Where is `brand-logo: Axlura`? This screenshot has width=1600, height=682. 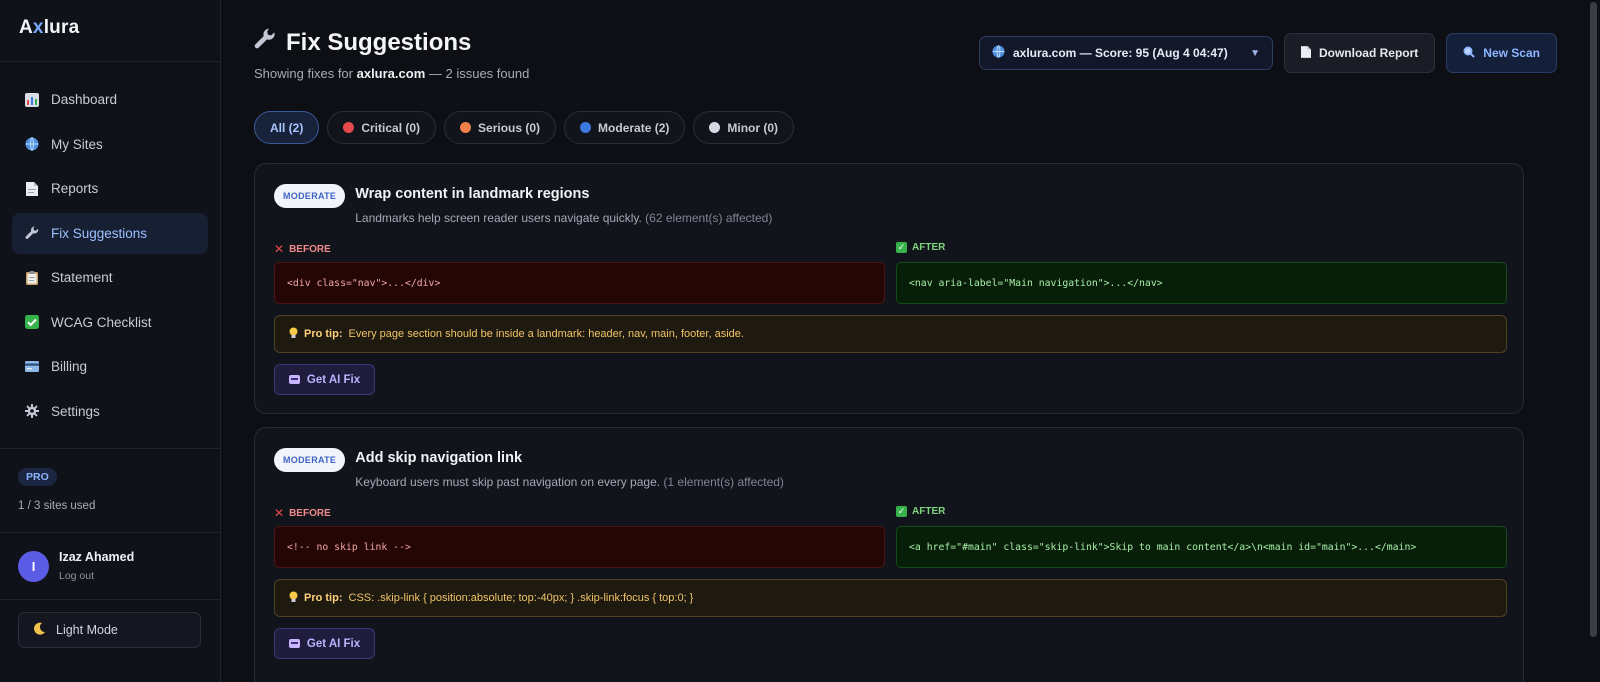 brand-logo: Axlura is located at coordinates (110, 31).